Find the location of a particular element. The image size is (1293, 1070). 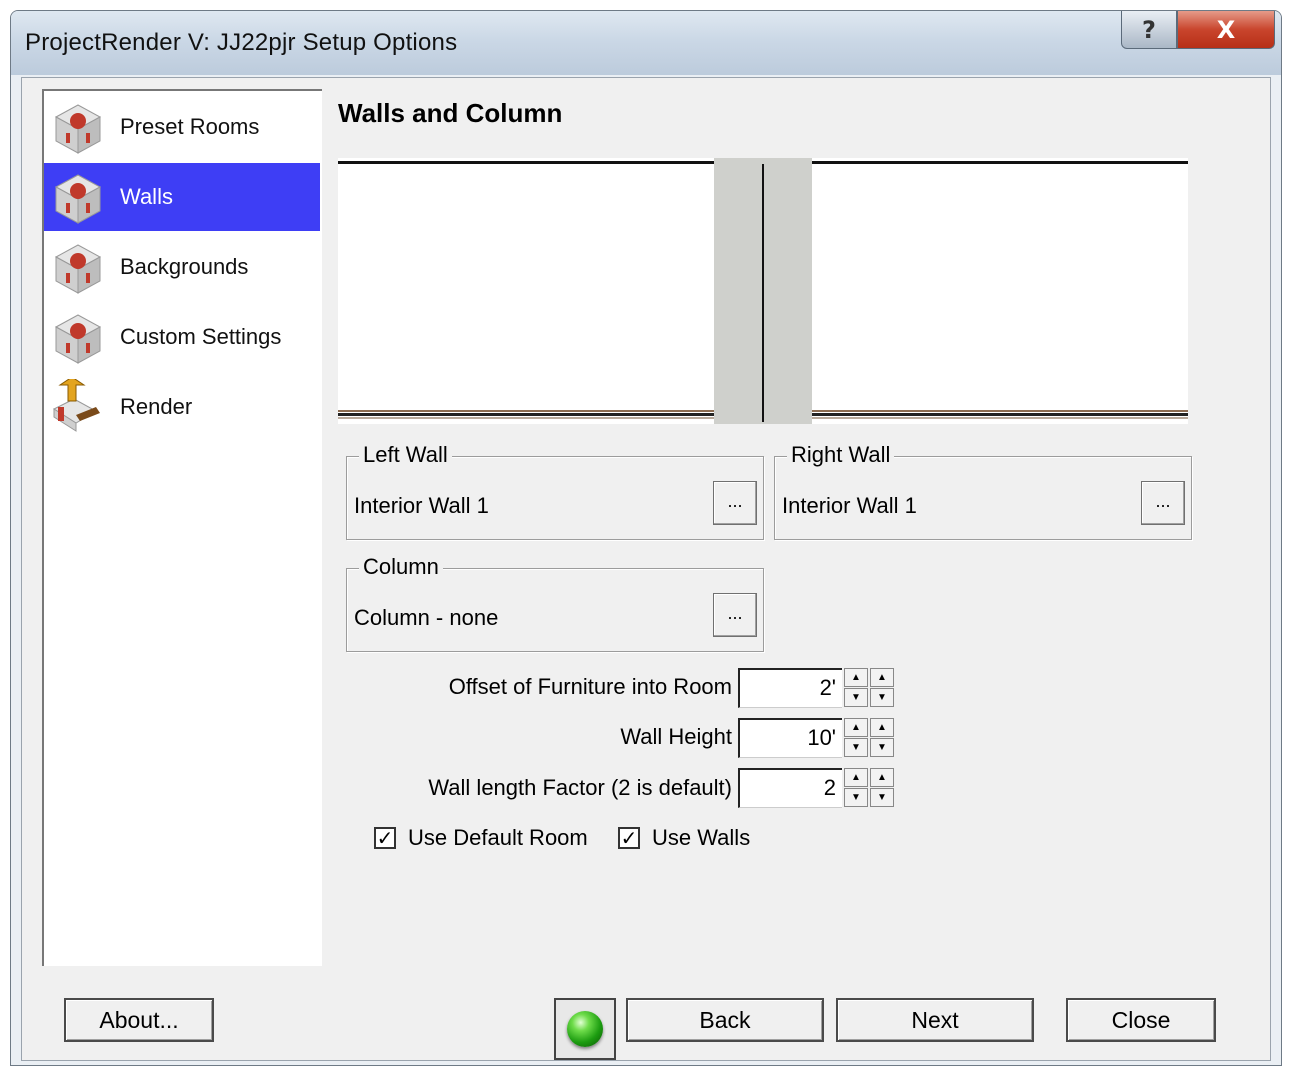

sidebar-item-backgrounds: Backgrounds is located at coordinates (182, 267).